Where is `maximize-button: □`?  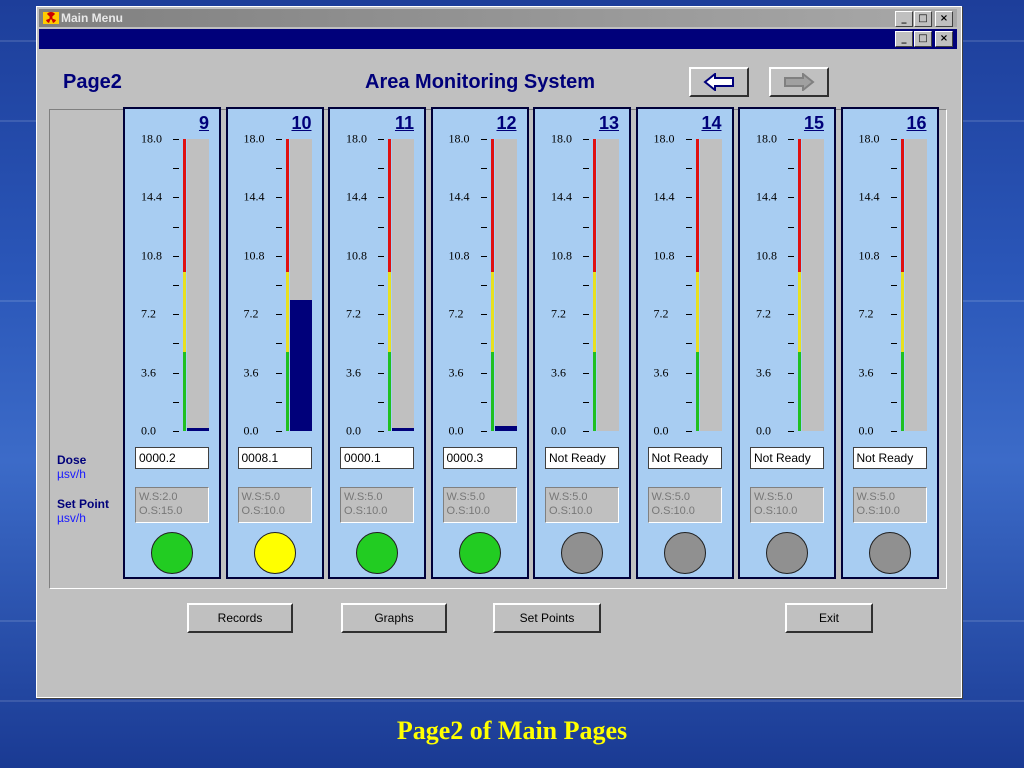 maximize-button: □ is located at coordinates (923, 19).